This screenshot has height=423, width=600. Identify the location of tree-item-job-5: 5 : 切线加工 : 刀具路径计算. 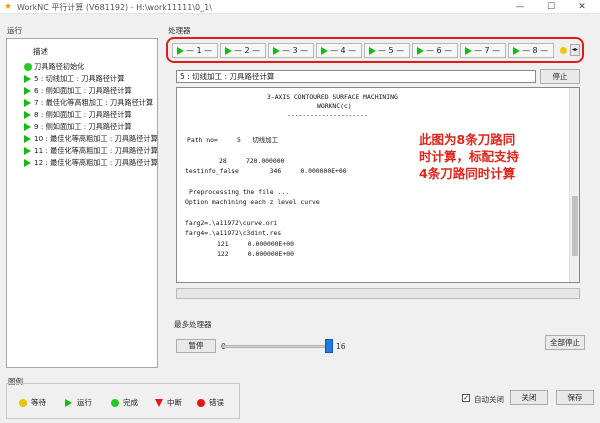
(90, 79).